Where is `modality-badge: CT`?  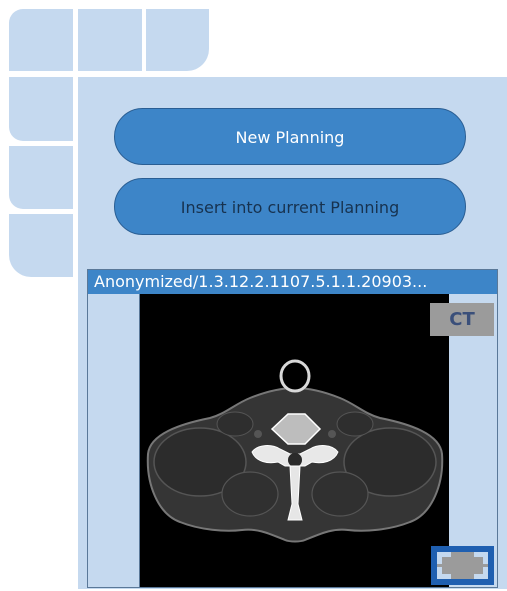 modality-badge: CT is located at coordinates (462, 319).